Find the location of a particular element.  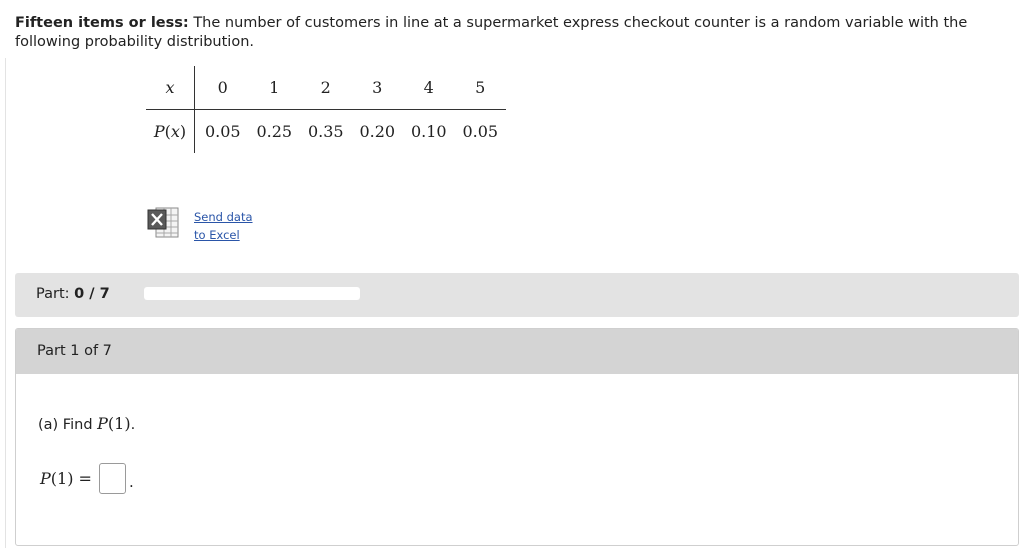

p-value: 0.20 is located at coordinates (377, 131).